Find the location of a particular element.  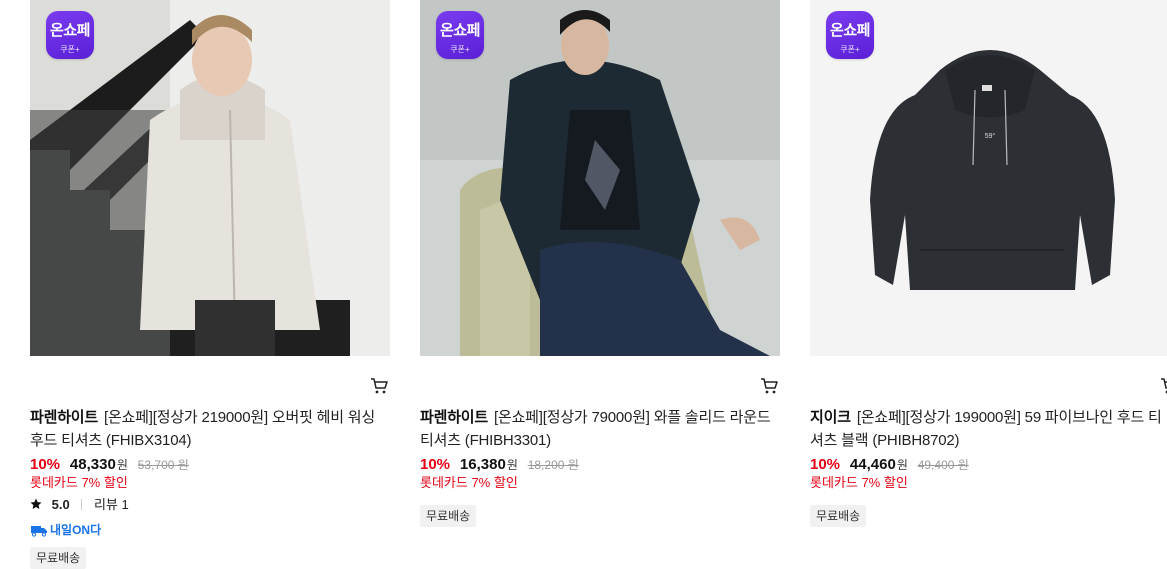

tomorrow-delivery-badge: 내일ON다 is located at coordinates (65, 529).